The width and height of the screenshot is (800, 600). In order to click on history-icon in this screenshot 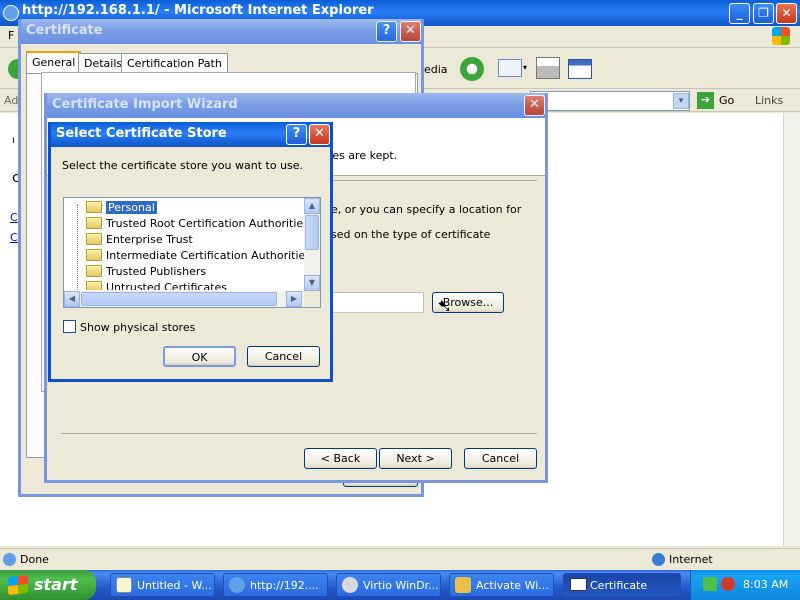, I will do `click(472, 69)`.